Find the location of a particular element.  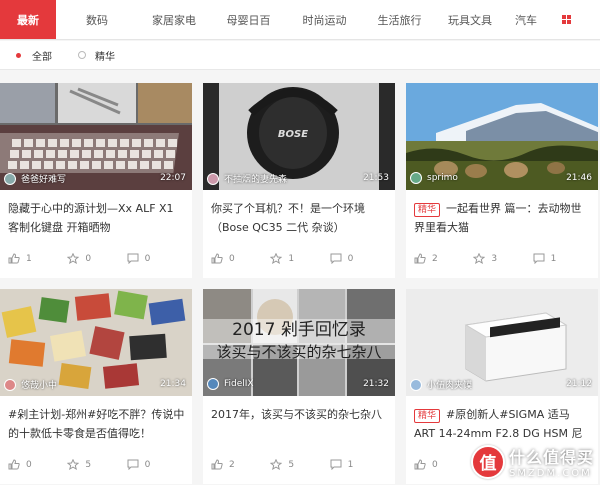

card-stats: 2 5 1 is located at coordinates (300, 464).